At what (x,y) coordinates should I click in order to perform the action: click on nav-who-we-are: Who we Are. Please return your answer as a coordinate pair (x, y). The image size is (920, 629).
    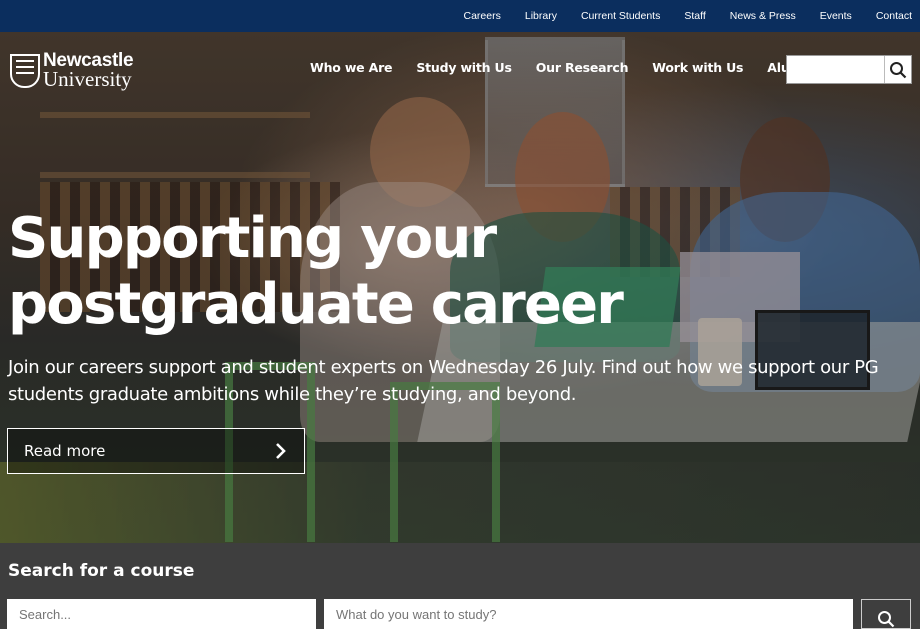
    Looking at the image, I should click on (351, 67).